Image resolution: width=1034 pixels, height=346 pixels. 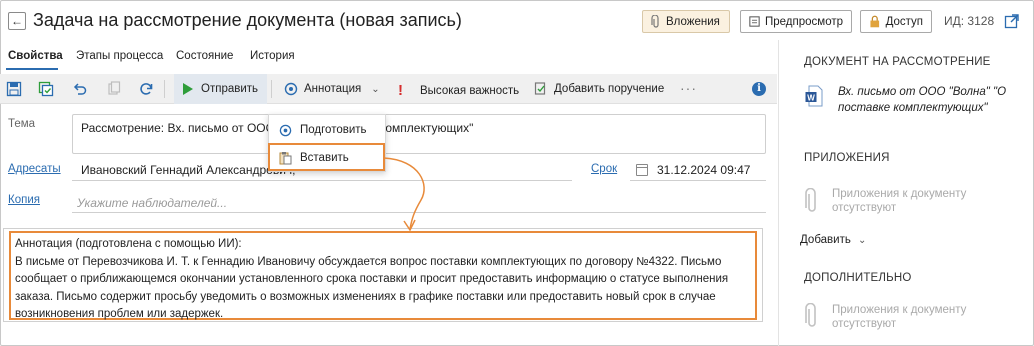 What do you see at coordinates (904, 21) in the screenshot?
I see `access-label: Доступ` at bounding box center [904, 21].